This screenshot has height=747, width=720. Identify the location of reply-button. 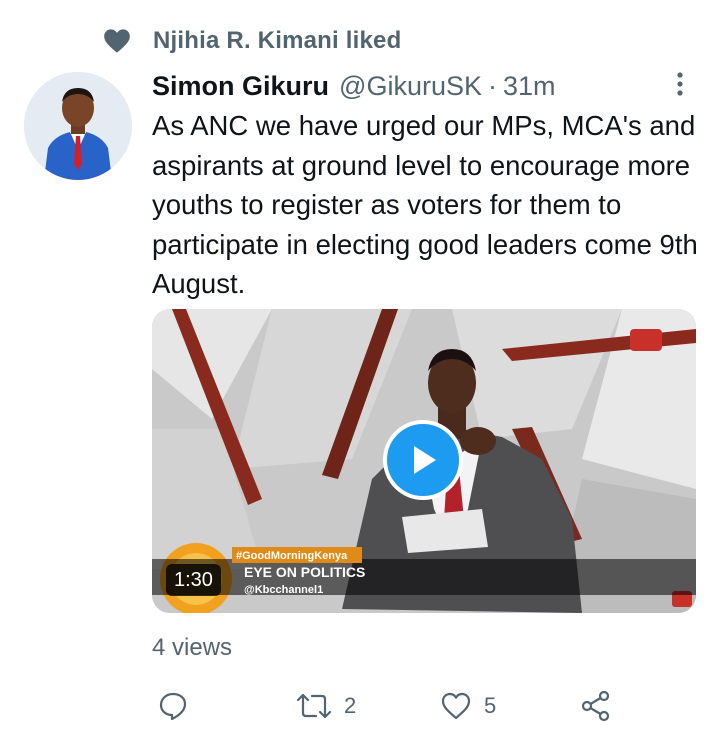
(173, 706).